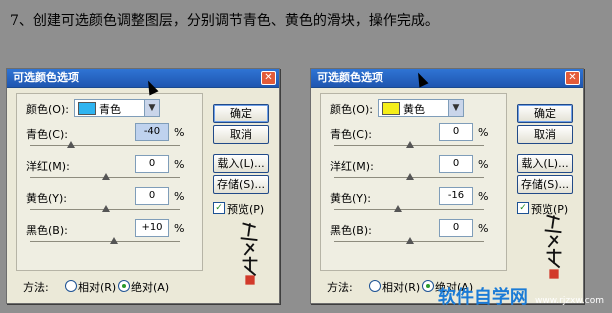 This screenshot has height=313, width=612. What do you see at coordinates (417, 205) in the screenshot?
I see `param-row-yellow: 黄色(Y): -16 %` at bounding box center [417, 205].